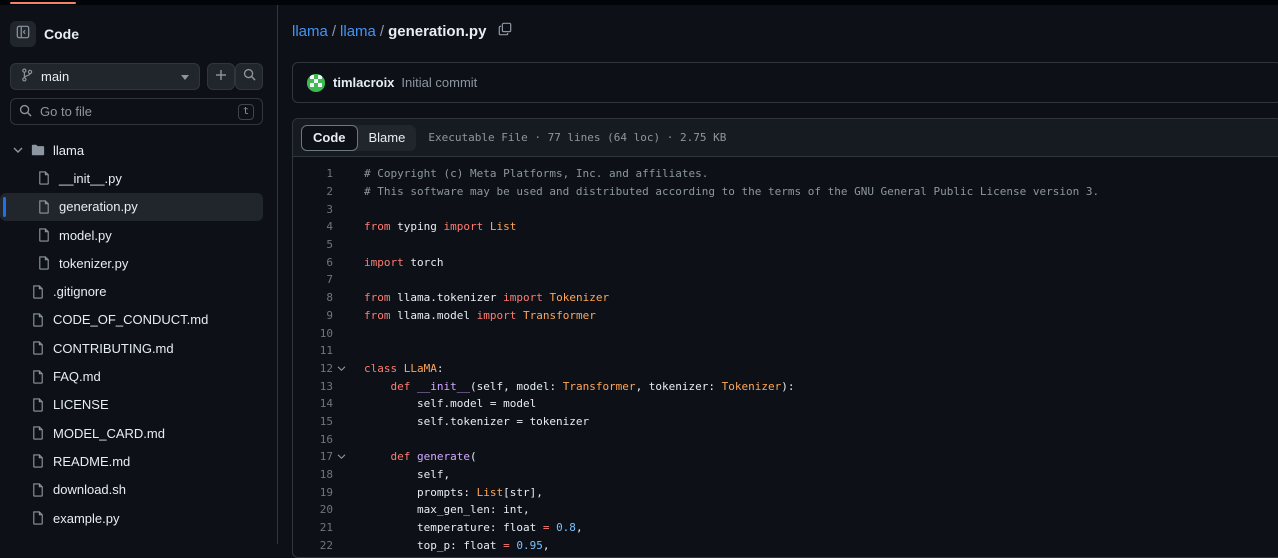 The height and width of the screenshot is (558, 1278). Describe the element at coordinates (313, 244) in the screenshot. I see `line-number: 5` at that location.